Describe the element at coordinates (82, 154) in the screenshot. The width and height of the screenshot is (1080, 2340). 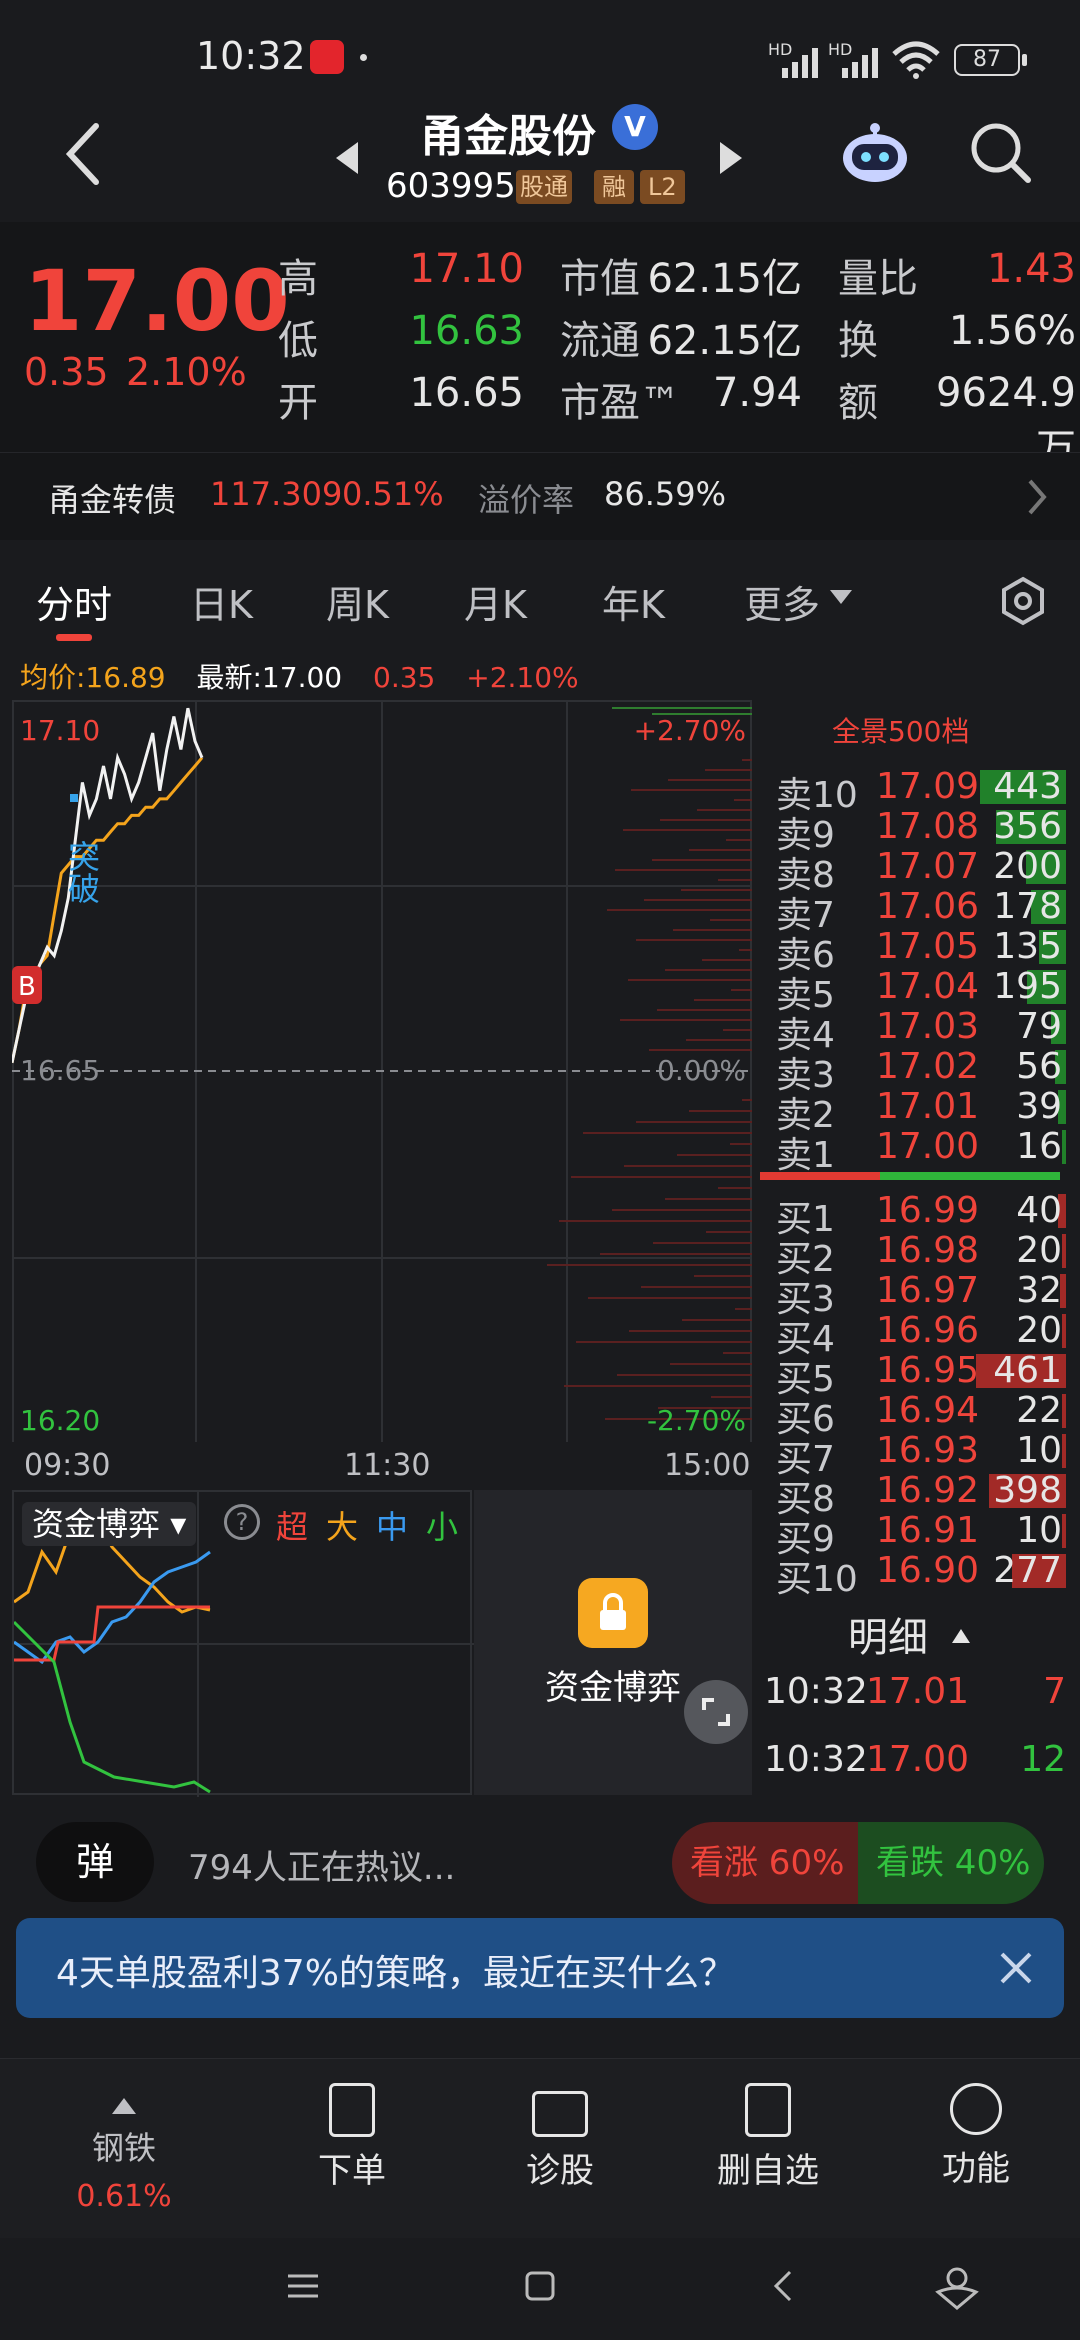
I see `back-icon` at that location.